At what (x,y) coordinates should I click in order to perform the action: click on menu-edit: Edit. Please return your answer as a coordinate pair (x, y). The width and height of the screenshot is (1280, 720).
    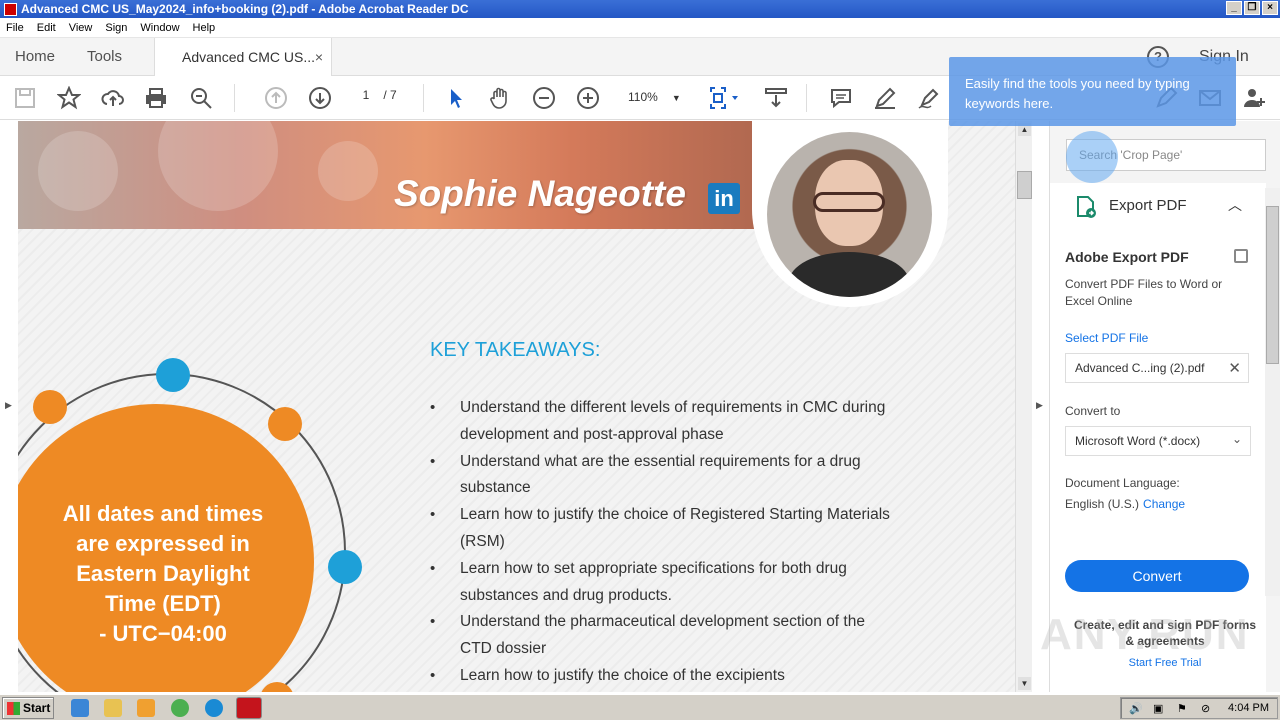
    Looking at the image, I should click on (46, 28).